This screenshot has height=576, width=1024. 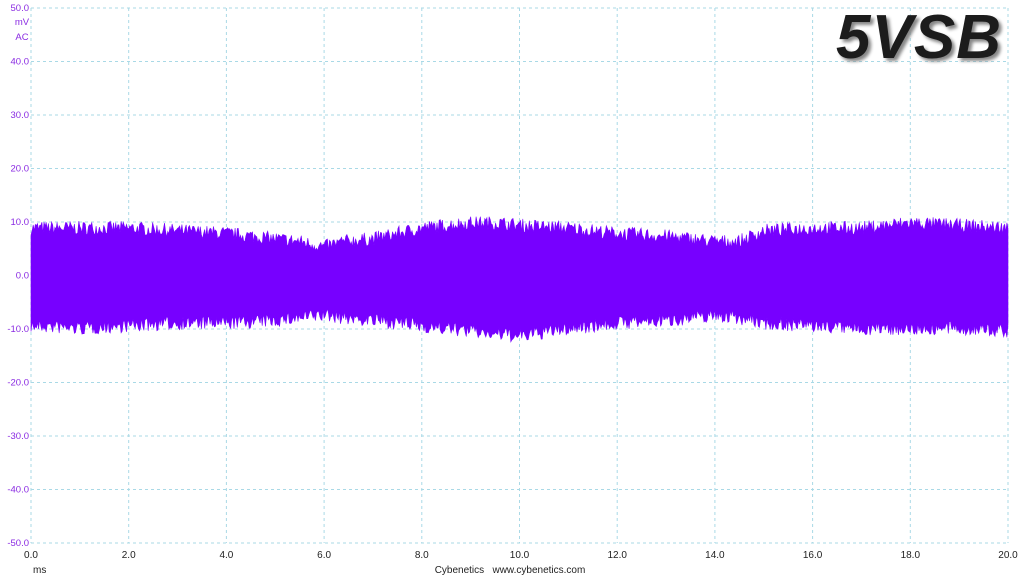 What do you see at coordinates (22, 276) in the screenshot?
I see `y-tick-label: 0.0` at bounding box center [22, 276].